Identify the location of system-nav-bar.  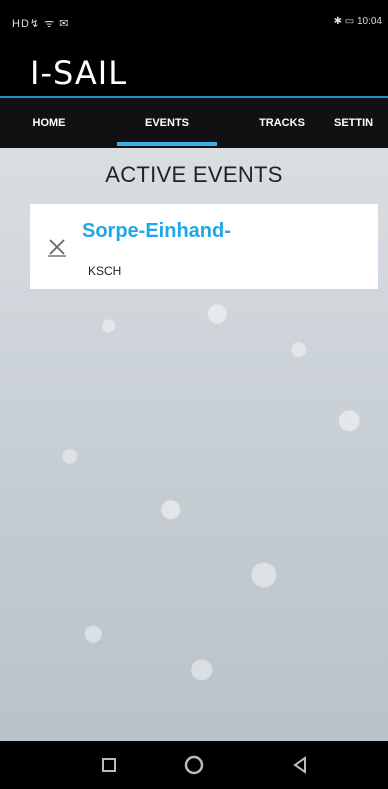
(194, 765).